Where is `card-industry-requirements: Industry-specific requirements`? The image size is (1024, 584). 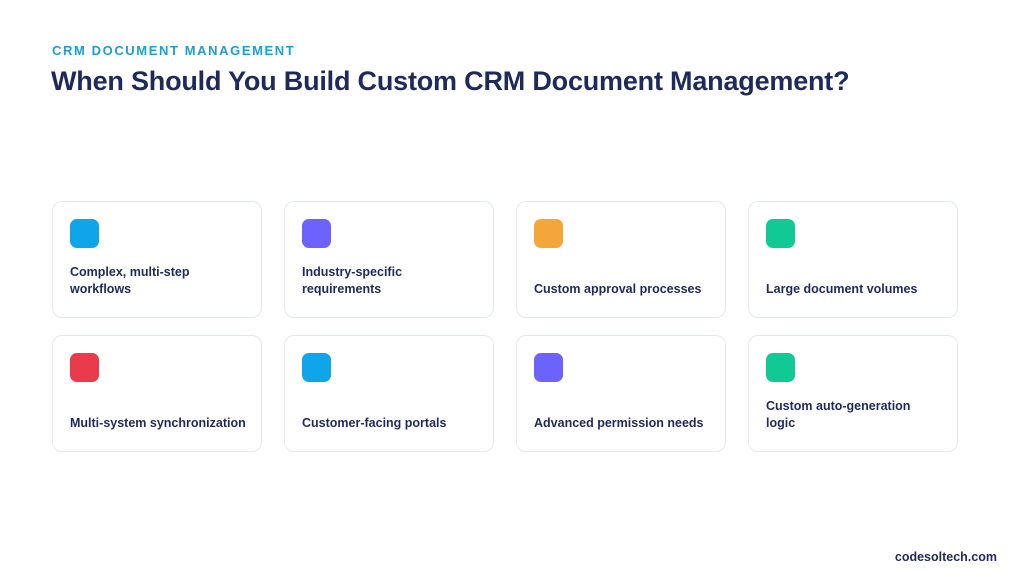 card-industry-requirements: Industry-specific requirements is located at coordinates (389, 259).